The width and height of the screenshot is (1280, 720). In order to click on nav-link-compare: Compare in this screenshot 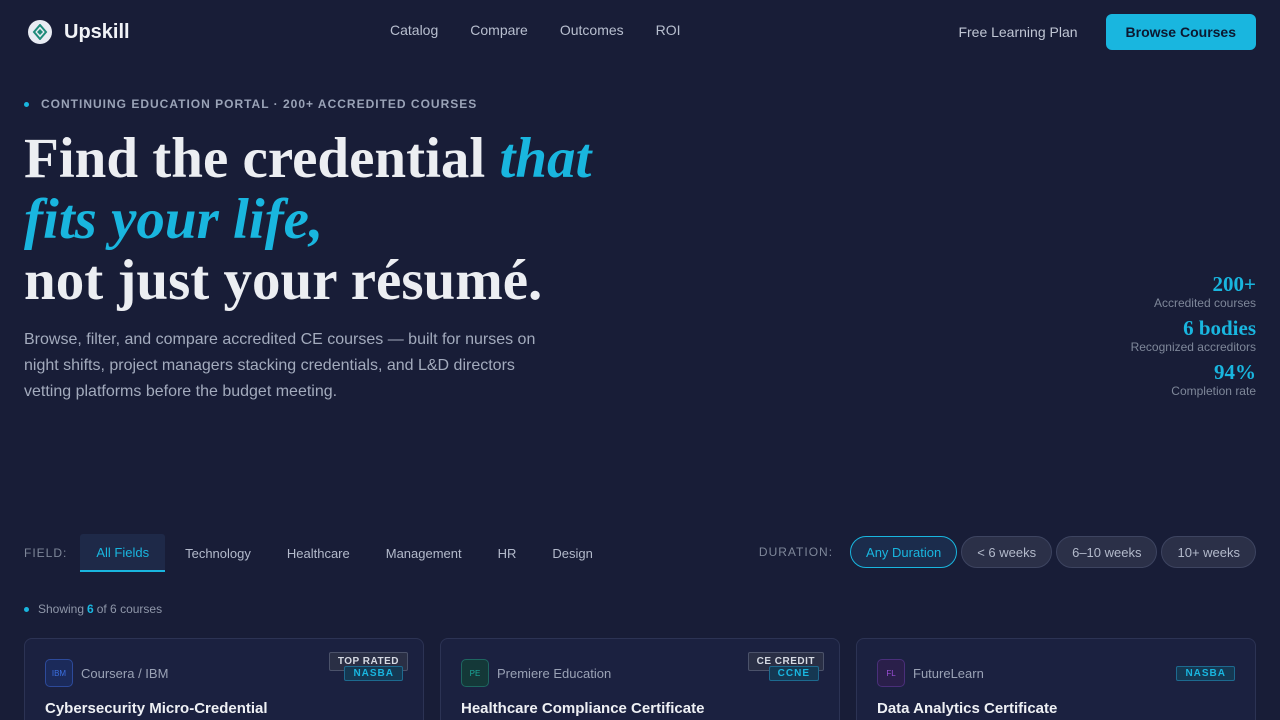, I will do `click(499, 30)`.